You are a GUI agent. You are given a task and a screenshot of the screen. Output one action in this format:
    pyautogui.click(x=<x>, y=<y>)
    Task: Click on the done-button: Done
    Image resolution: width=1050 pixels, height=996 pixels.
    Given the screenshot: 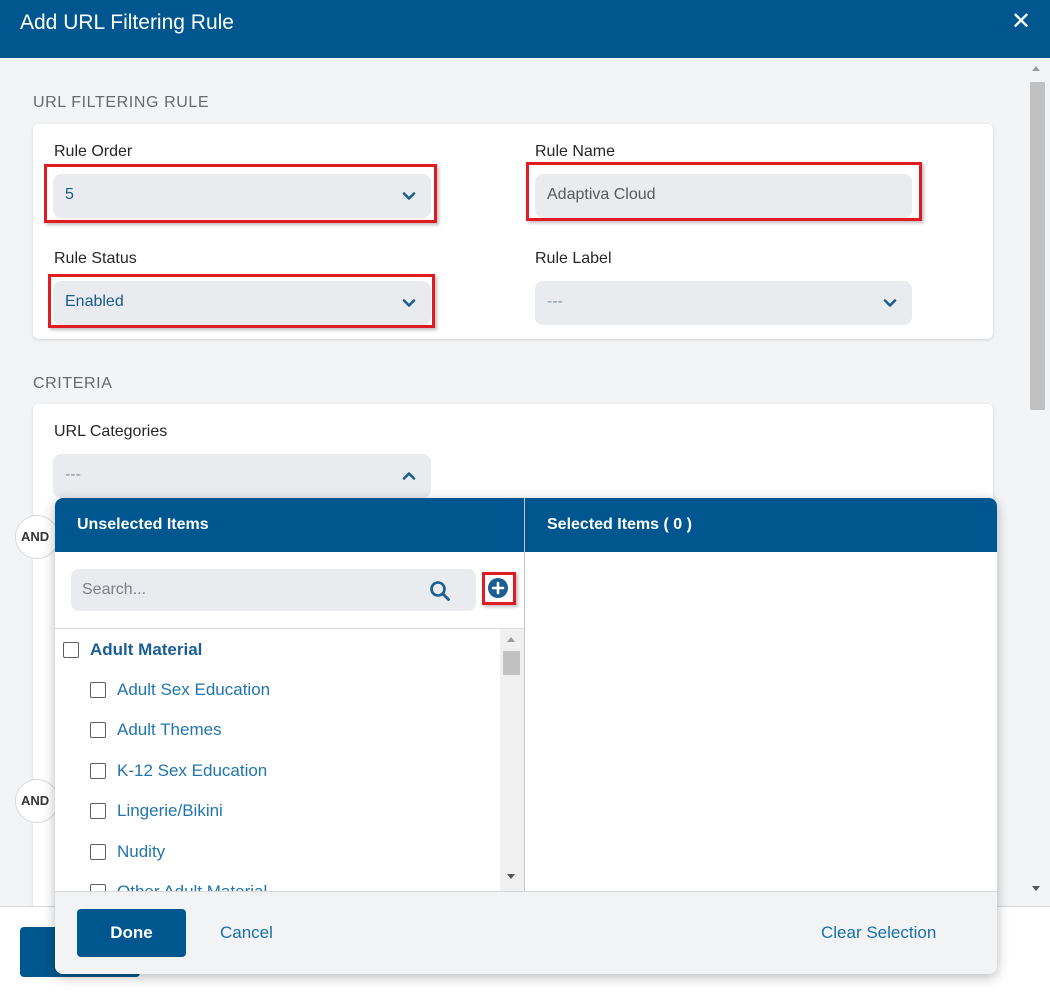 What is the action you would take?
    pyautogui.click(x=131, y=933)
    